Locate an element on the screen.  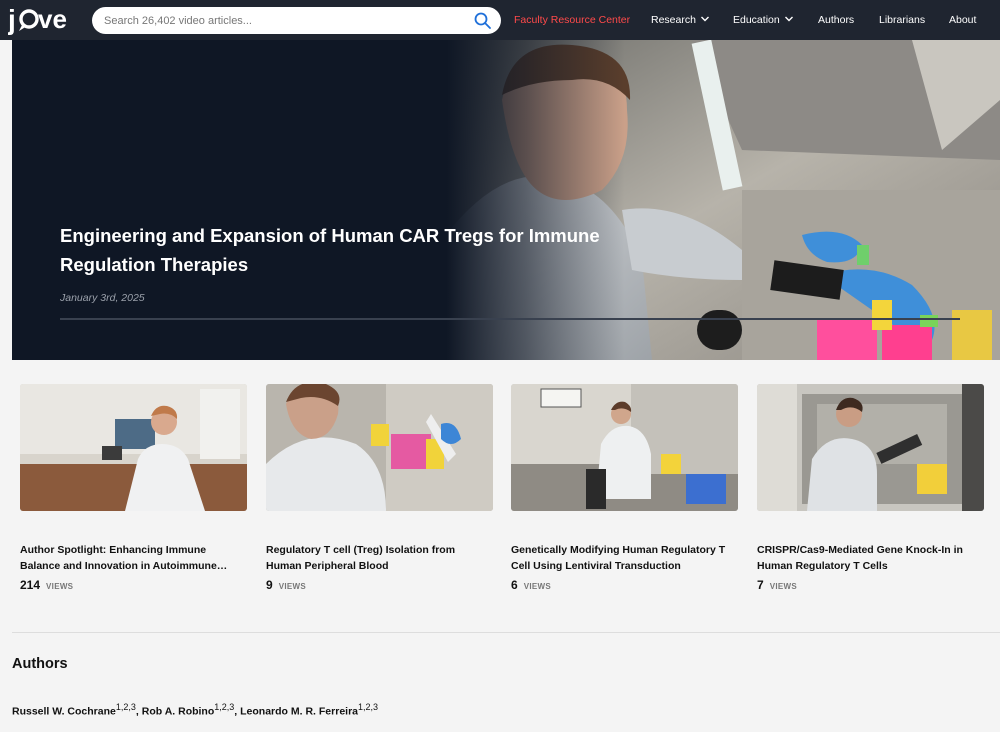
svg-text: j is located at coordinates (12, 19).